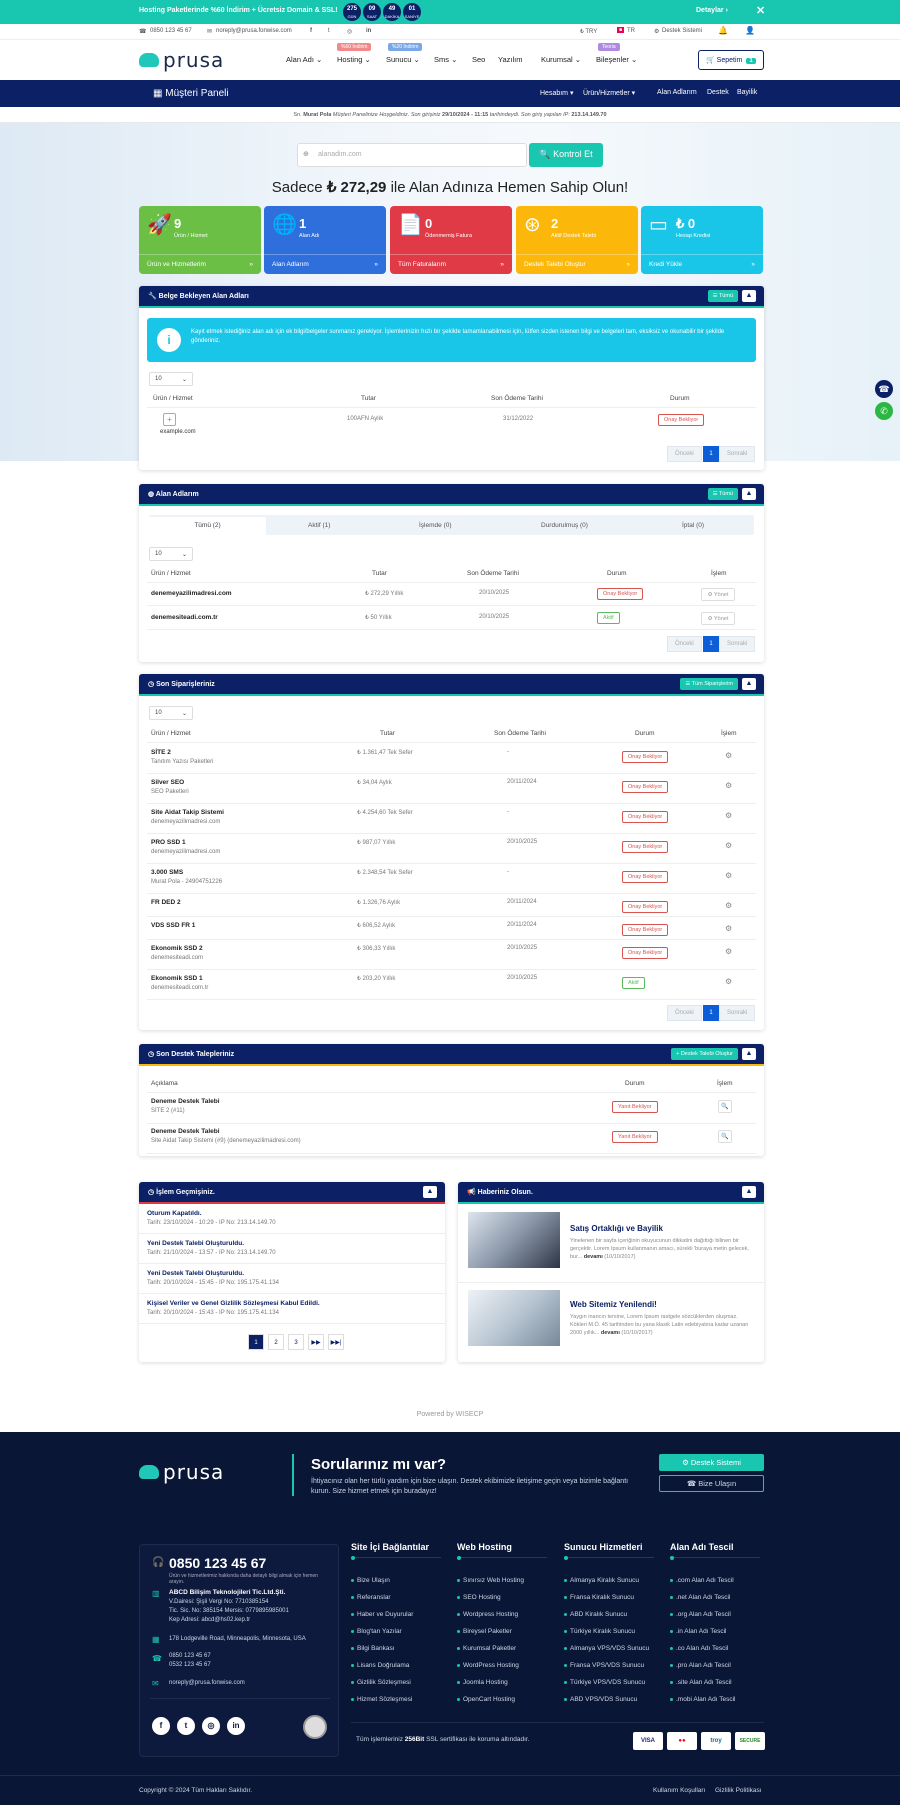  What do you see at coordinates (700, 1665) in the screenshot?
I see `footer-link: .pro Alan Adı Tescil` at bounding box center [700, 1665].